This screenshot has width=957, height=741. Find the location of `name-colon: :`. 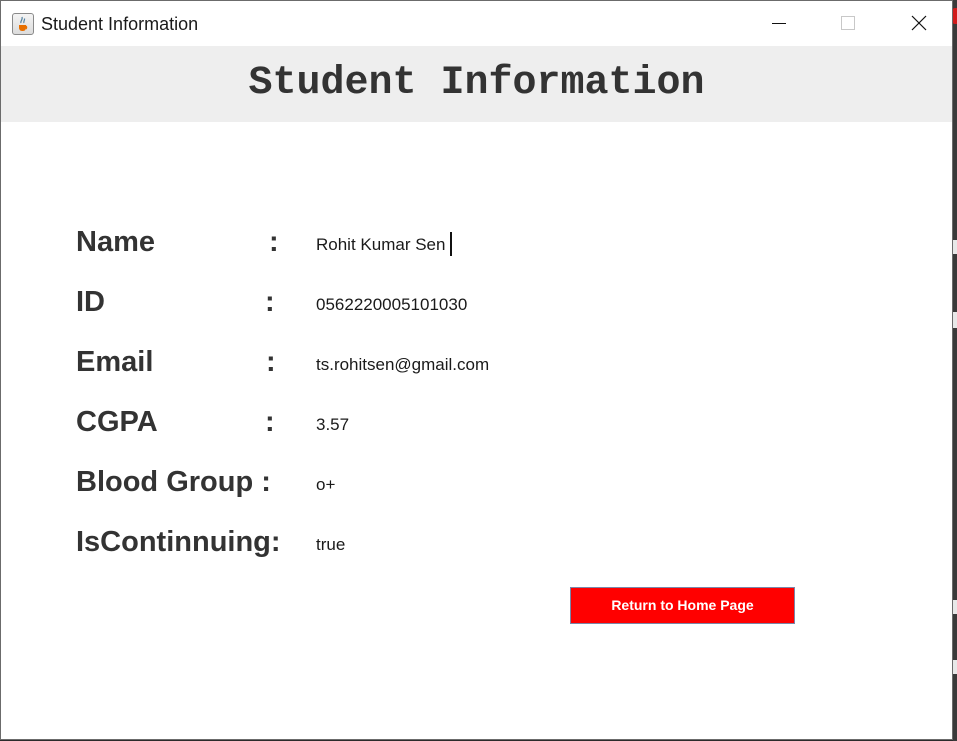

name-colon: : is located at coordinates (274, 242).